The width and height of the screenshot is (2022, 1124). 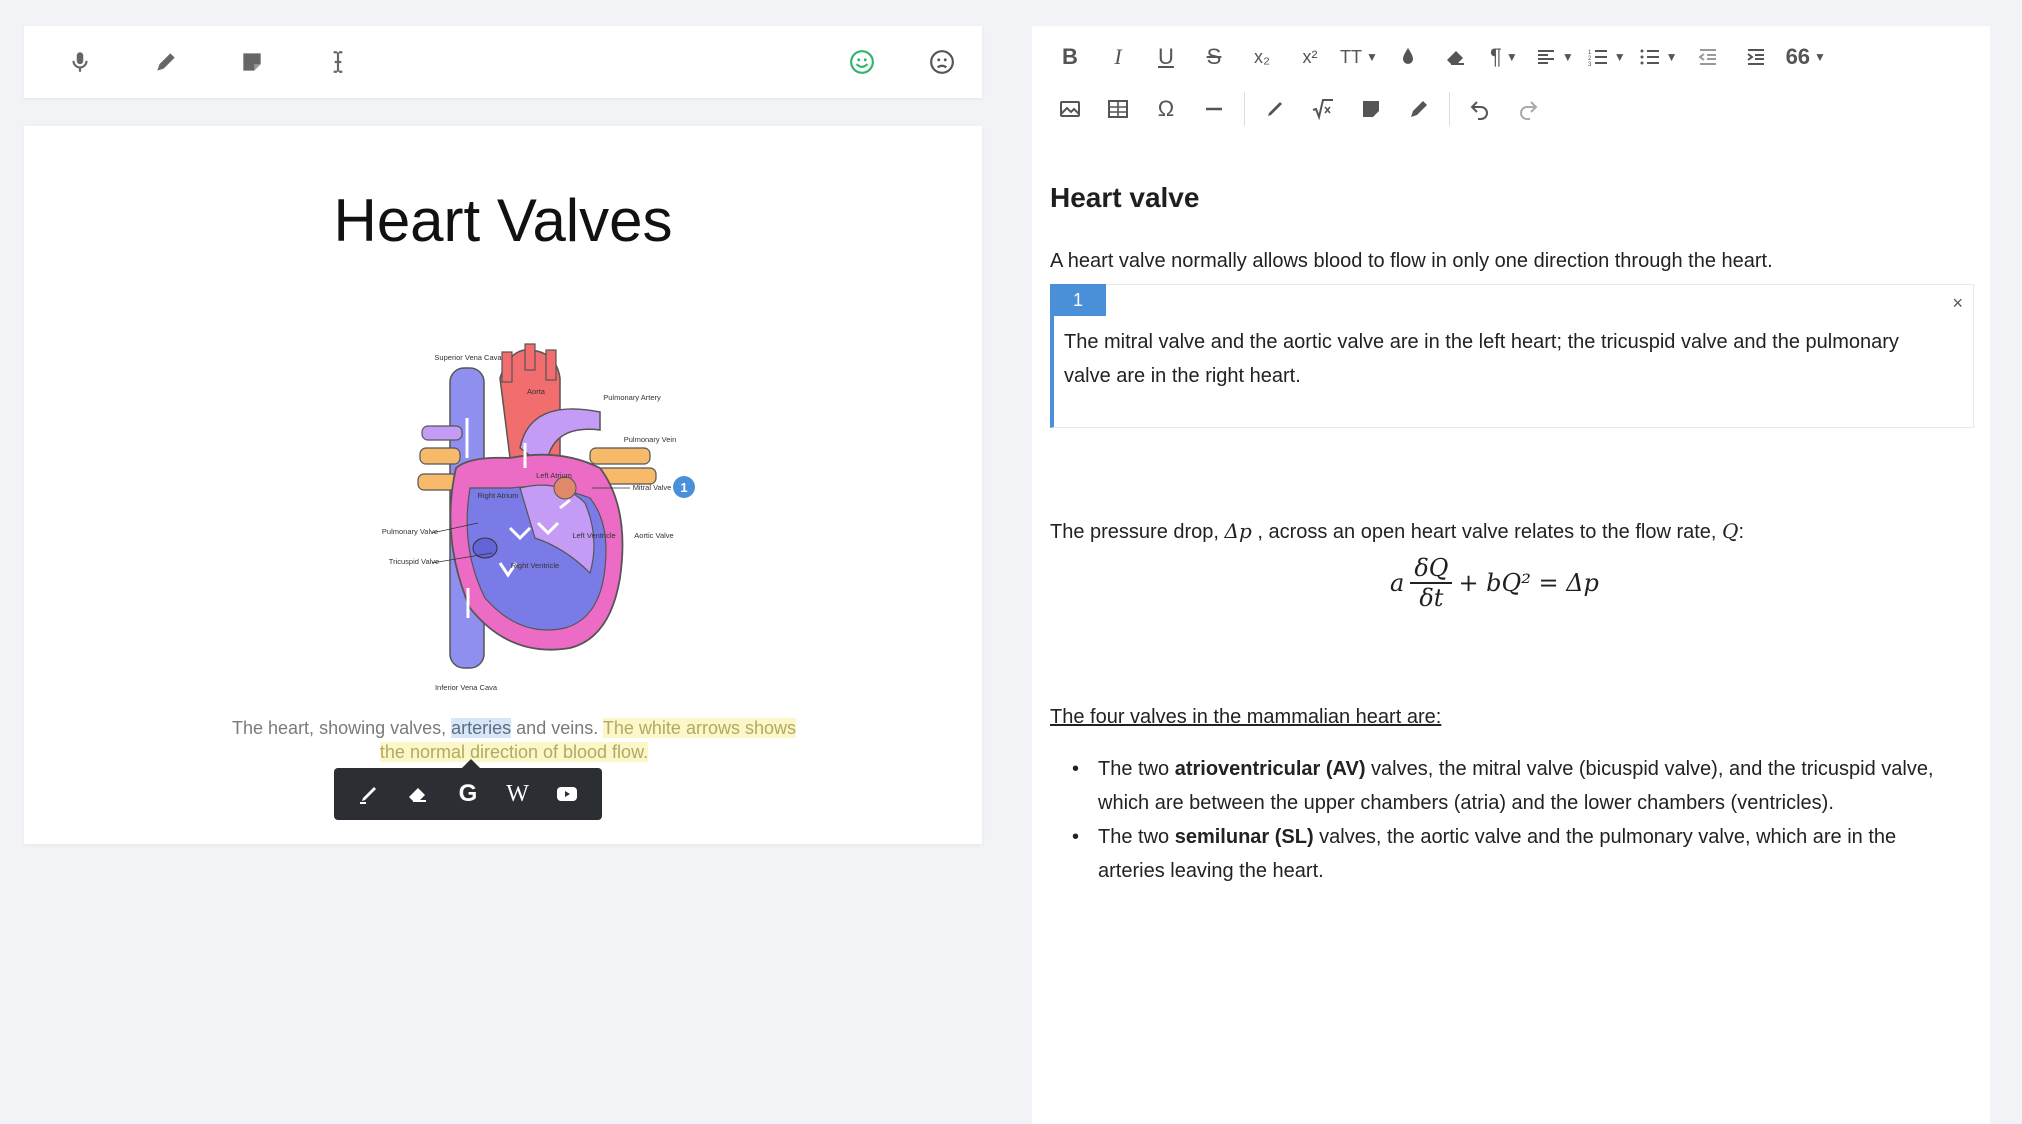 I want to click on label-tricuspid-valve: Tricuspid Valve, so click(x=414, y=561).